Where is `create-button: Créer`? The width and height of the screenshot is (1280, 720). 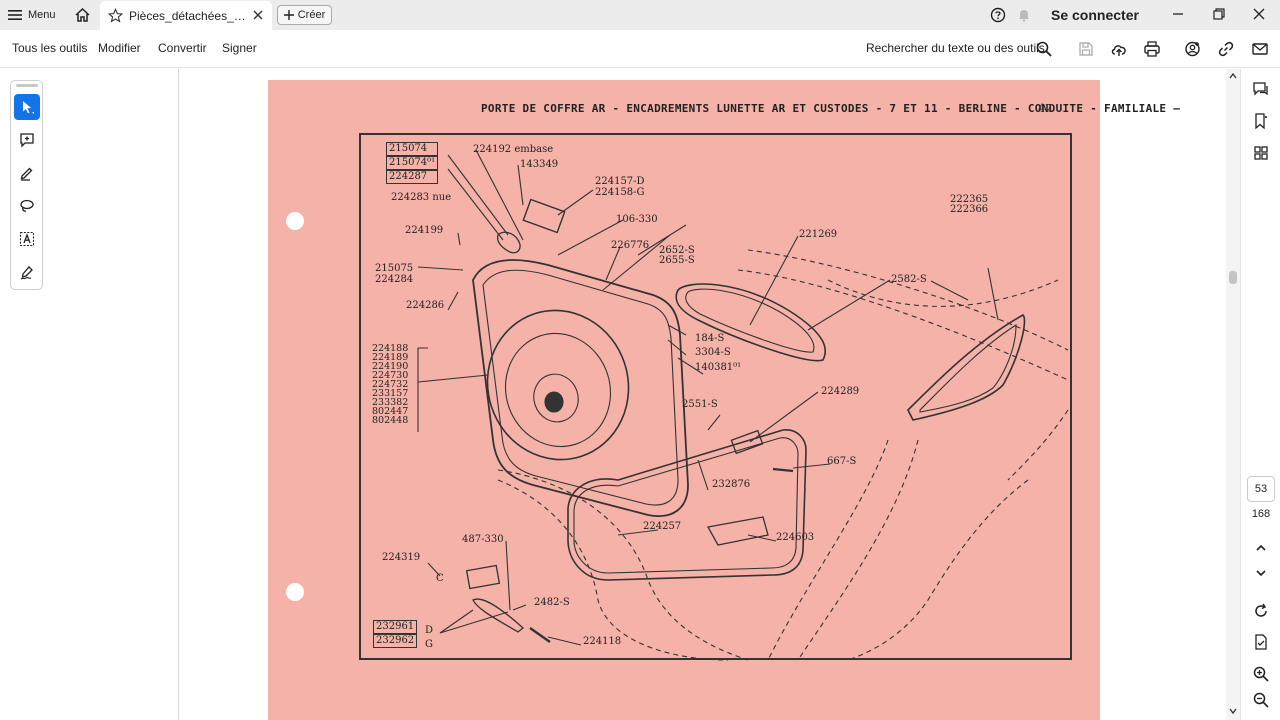
create-button: Créer is located at coordinates (304, 15).